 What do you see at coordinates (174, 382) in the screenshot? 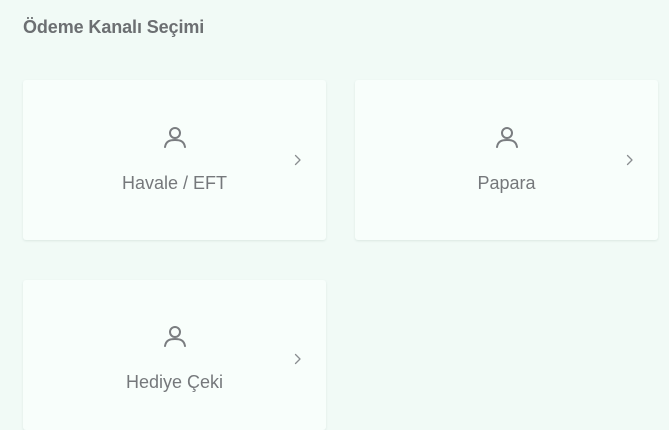
I see `payment-card-label: Hediye Çeki` at bounding box center [174, 382].